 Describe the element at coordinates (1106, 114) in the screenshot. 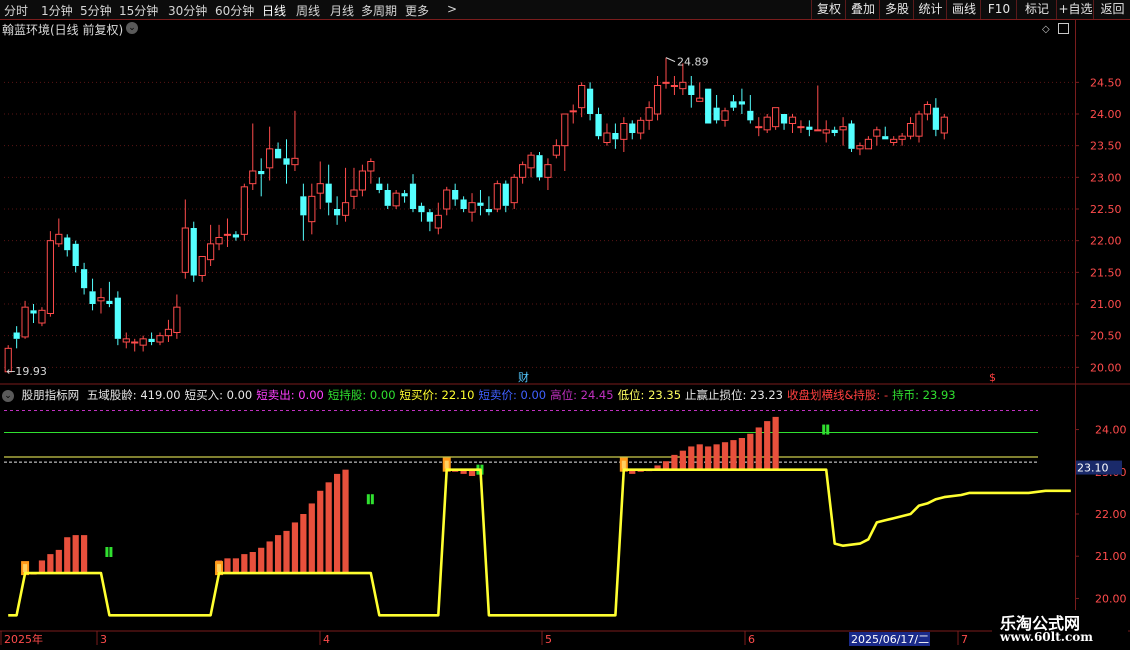

I see `price-tick-label: 24.00` at that location.